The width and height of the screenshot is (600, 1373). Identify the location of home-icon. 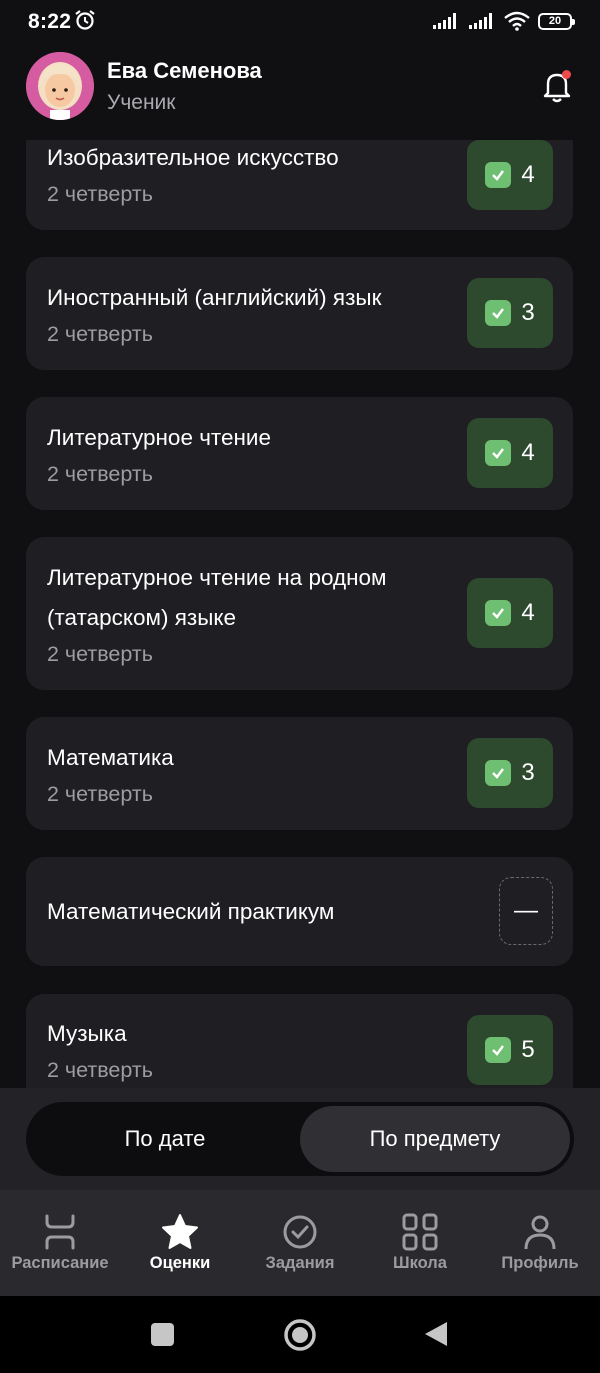
(300, 1335).